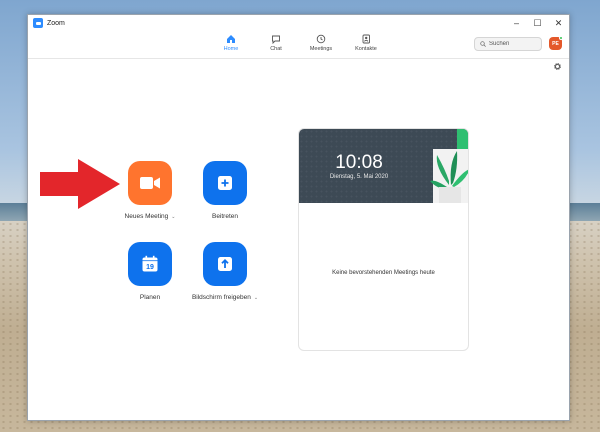  What do you see at coordinates (56, 23) in the screenshot?
I see `window-title: Zoom` at bounding box center [56, 23].